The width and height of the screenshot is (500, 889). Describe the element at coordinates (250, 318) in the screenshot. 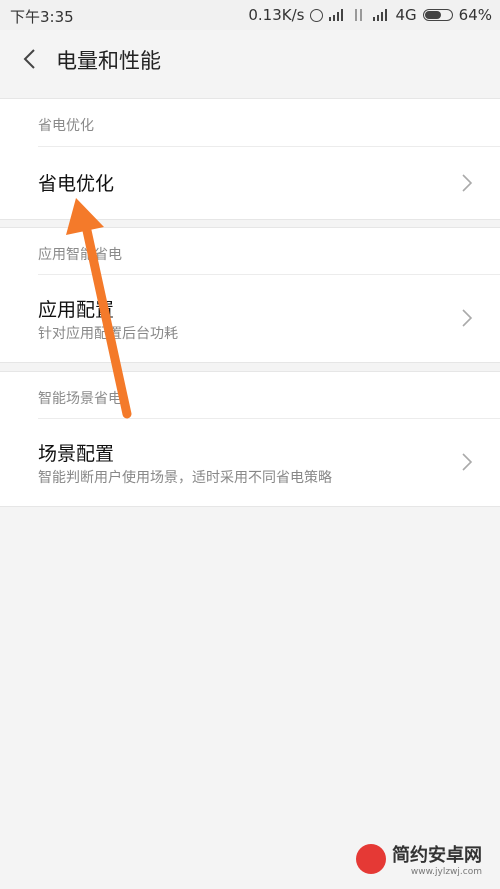

I see `list-item-app-config: 应用配置 针对应用配置后台功耗` at that location.